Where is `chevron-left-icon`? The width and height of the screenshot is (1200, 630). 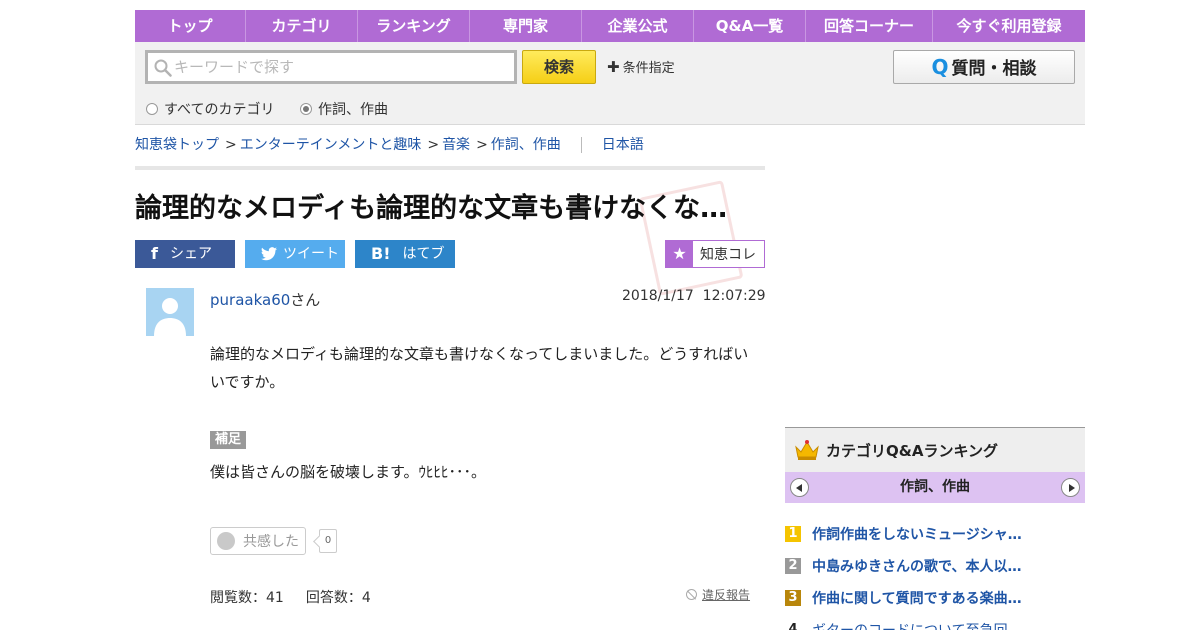
chevron-left-icon is located at coordinates (799, 487).